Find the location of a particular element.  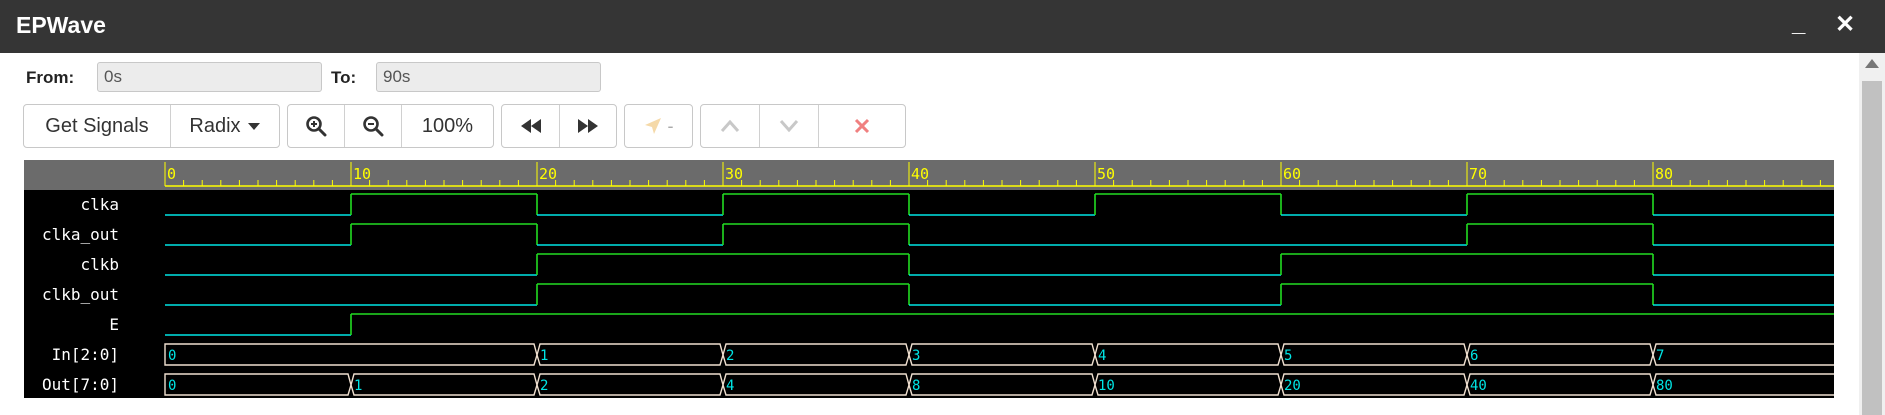

ruler-tick-label: 0 is located at coordinates (171, 174).